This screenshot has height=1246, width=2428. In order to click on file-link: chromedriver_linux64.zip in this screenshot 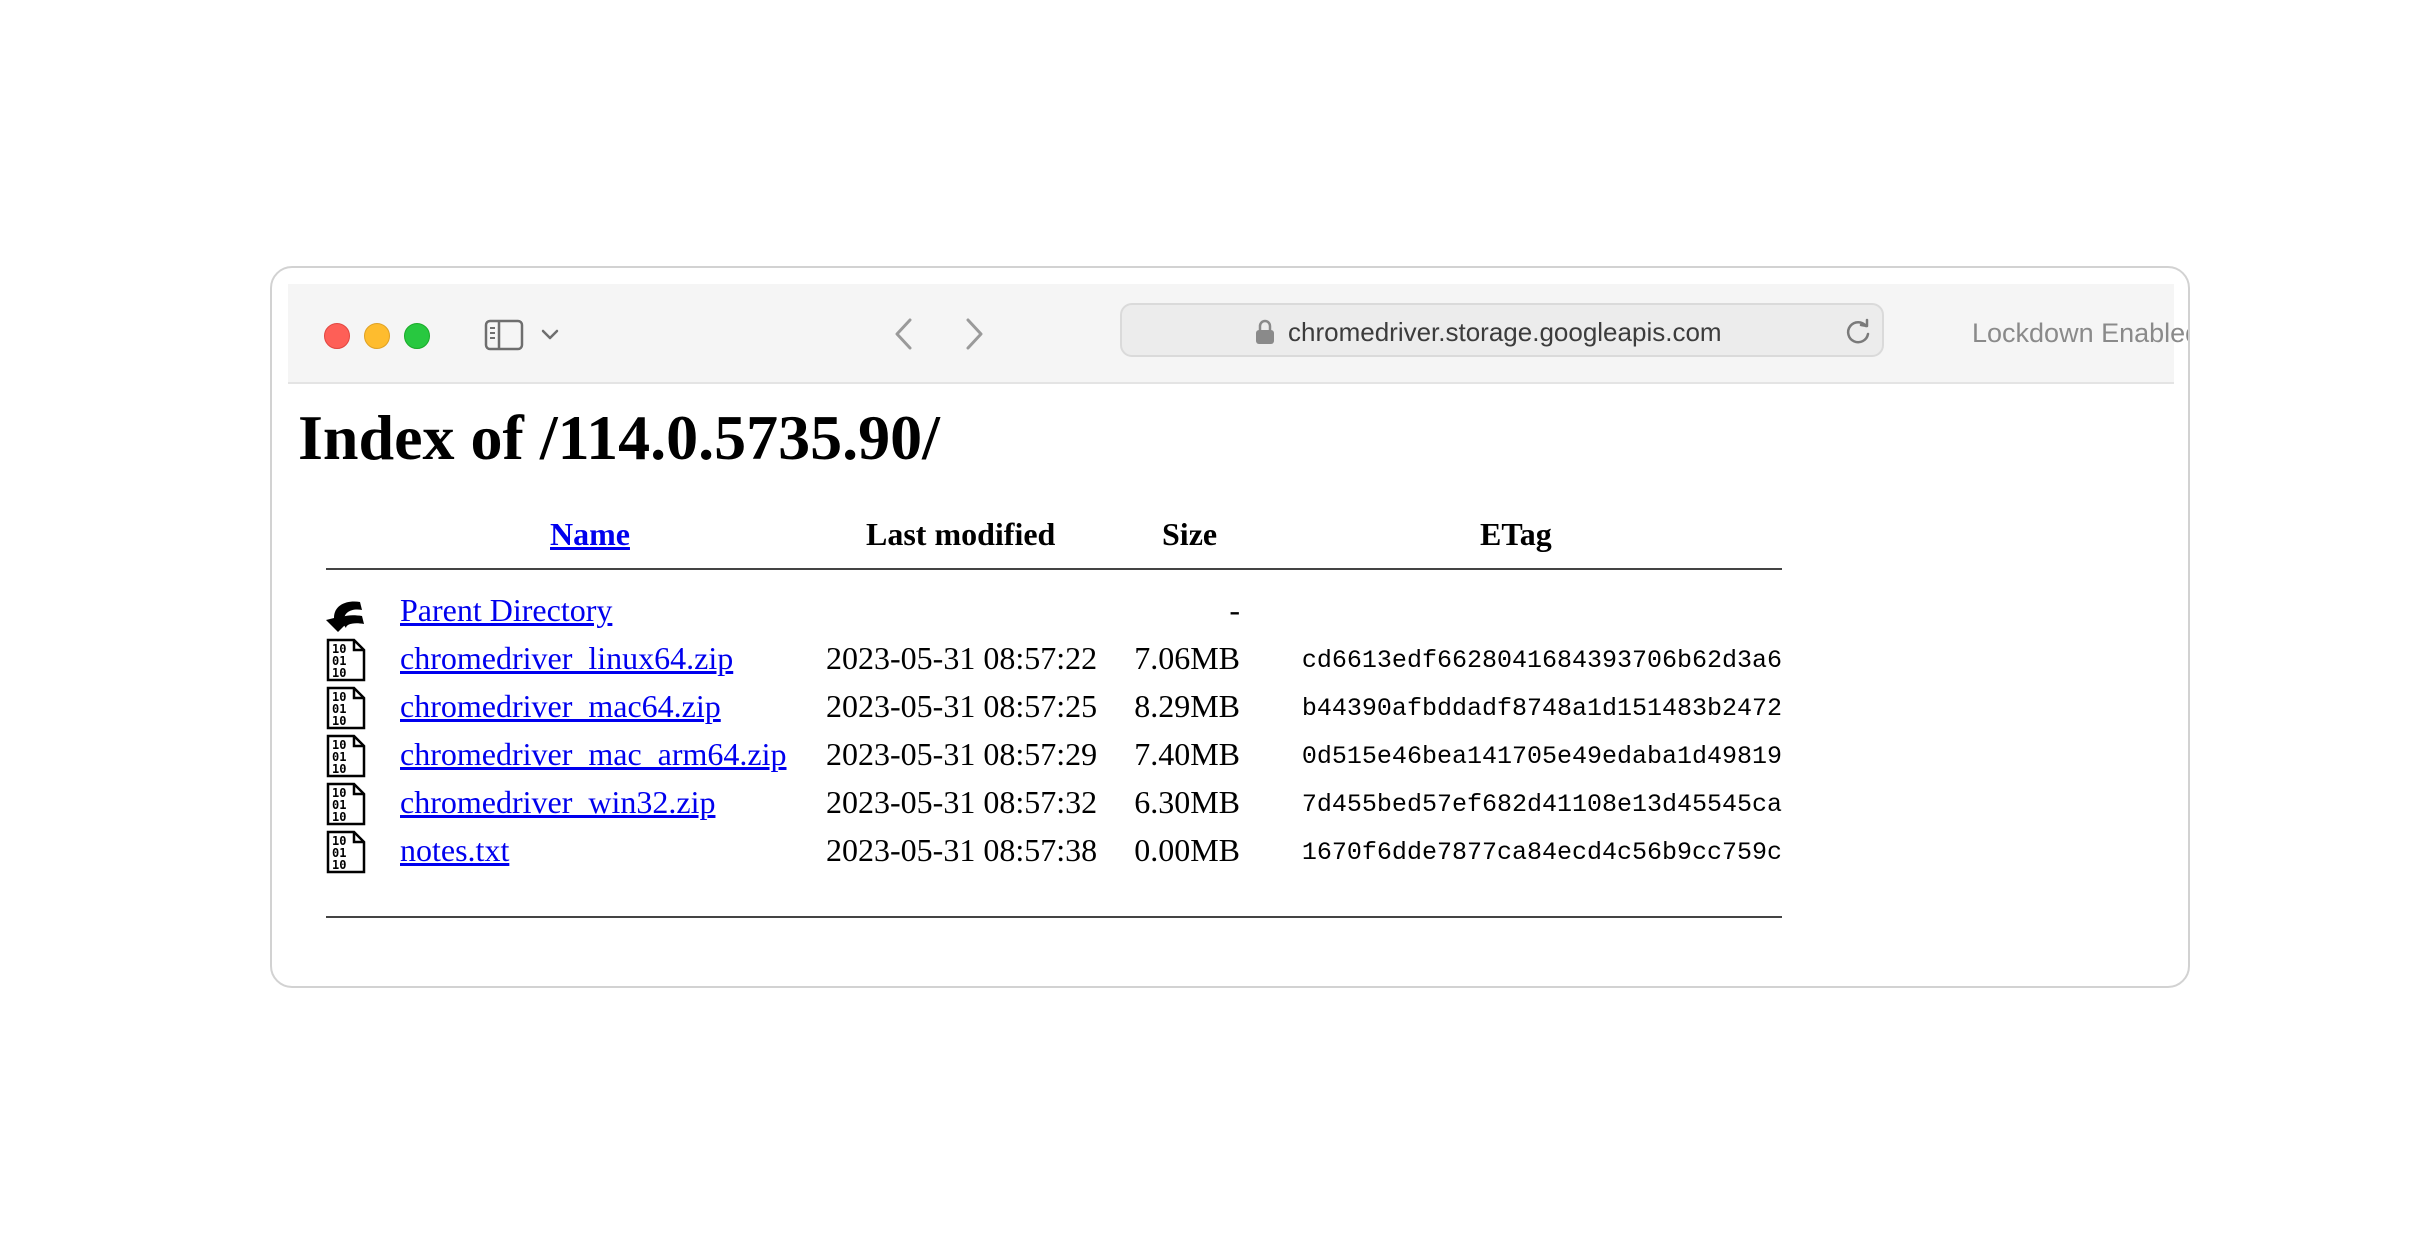, I will do `click(566, 658)`.